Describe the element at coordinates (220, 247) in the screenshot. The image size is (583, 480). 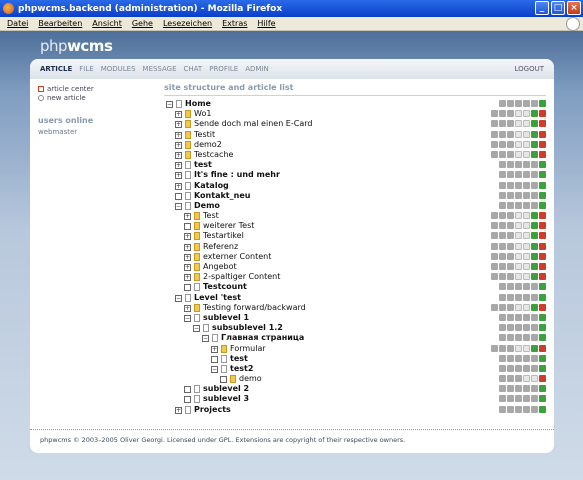
I see `tree-label: Referenz` at that location.